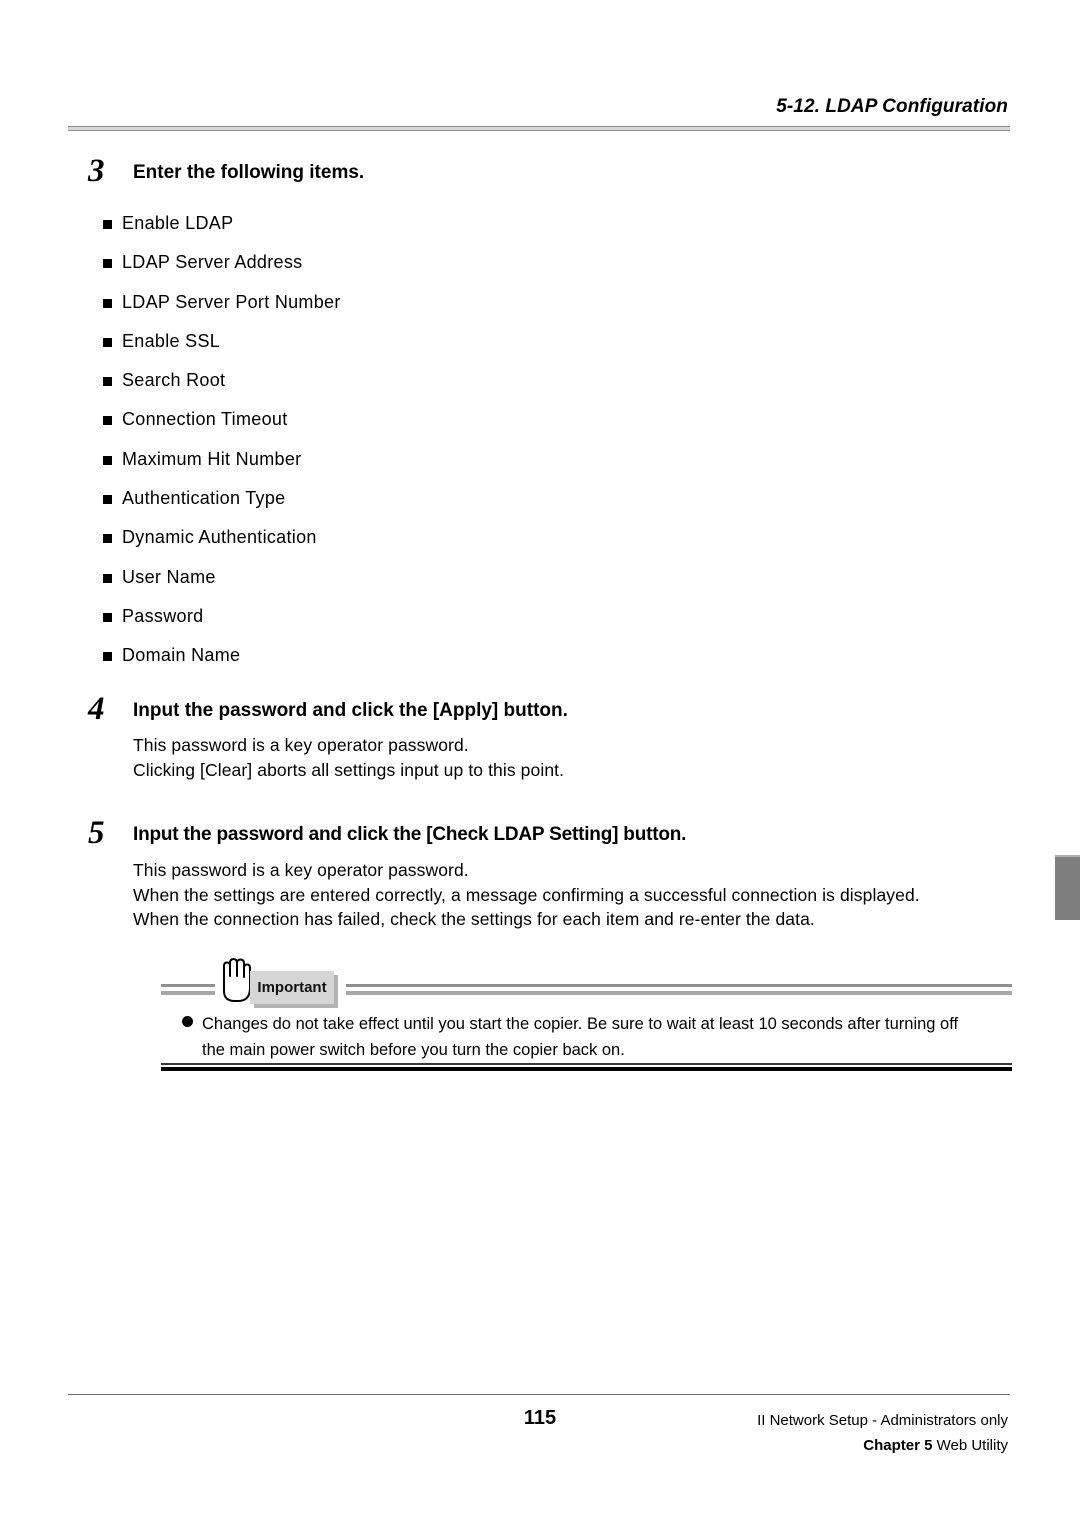  What do you see at coordinates (540, 232) in the screenshot?
I see `list-item: Enable LDAP` at bounding box center [540, 232].